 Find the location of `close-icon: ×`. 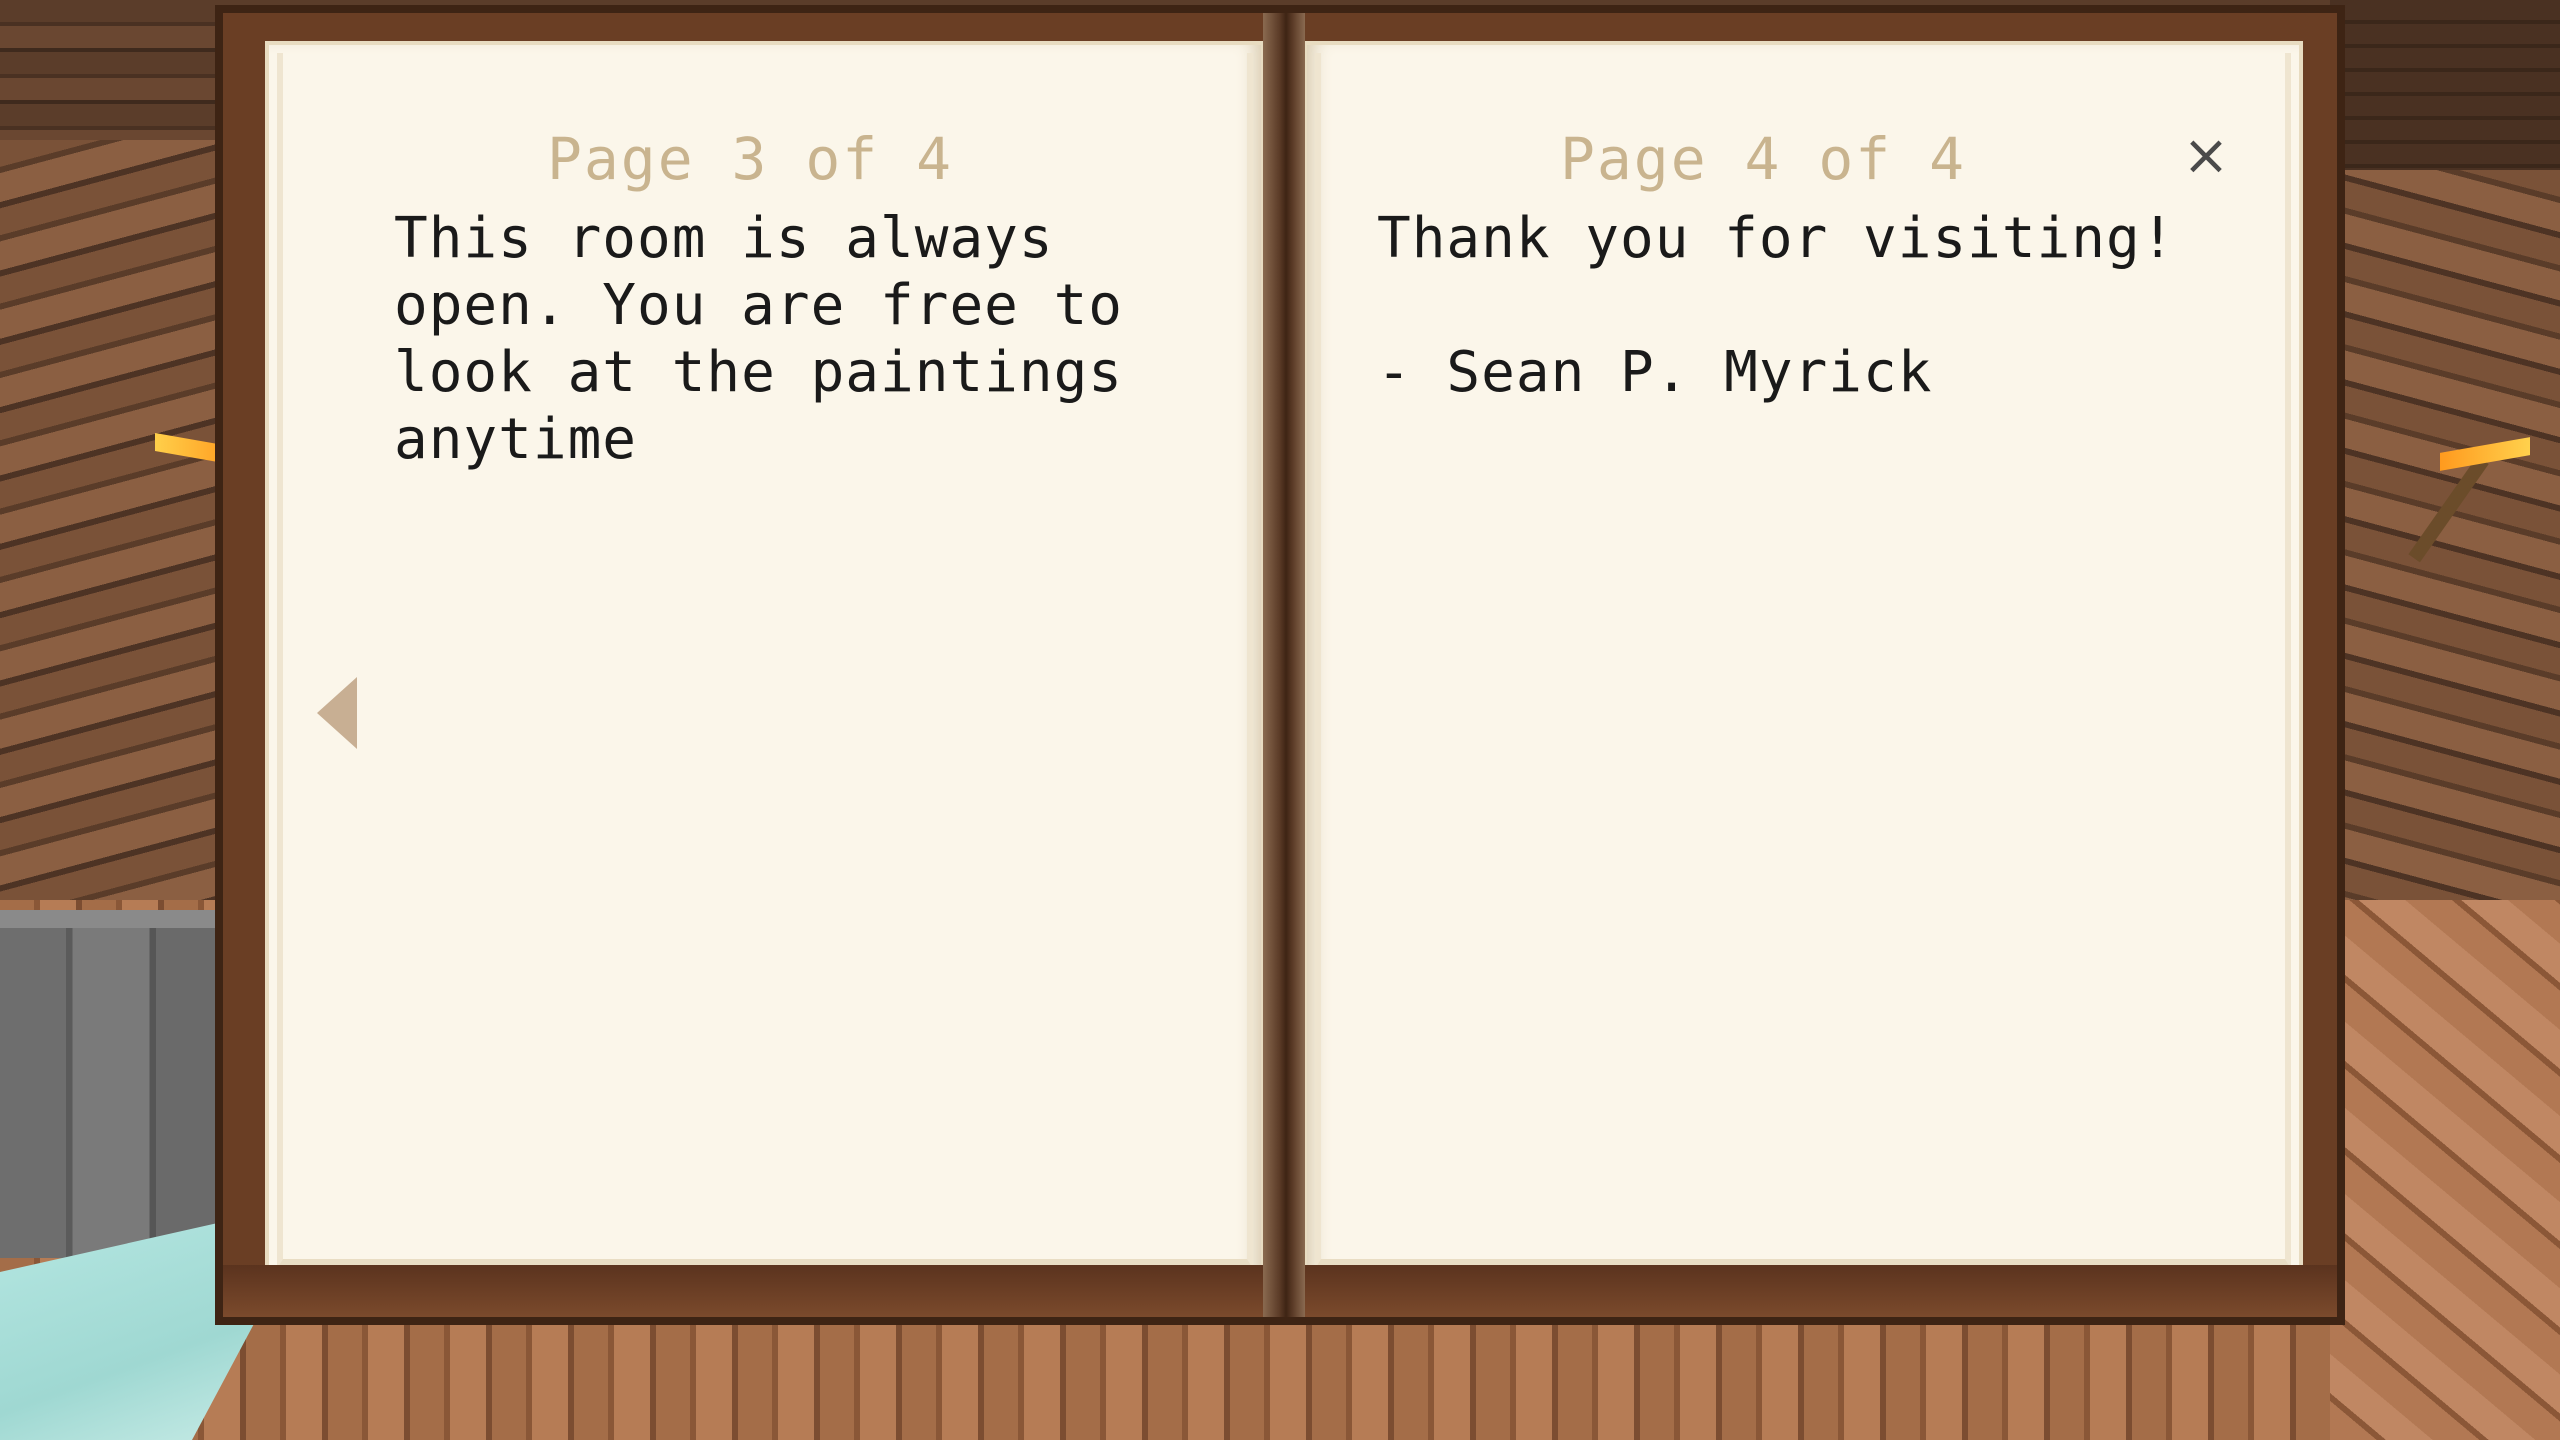

close-icon: × is located at coordinates (2206, 156).